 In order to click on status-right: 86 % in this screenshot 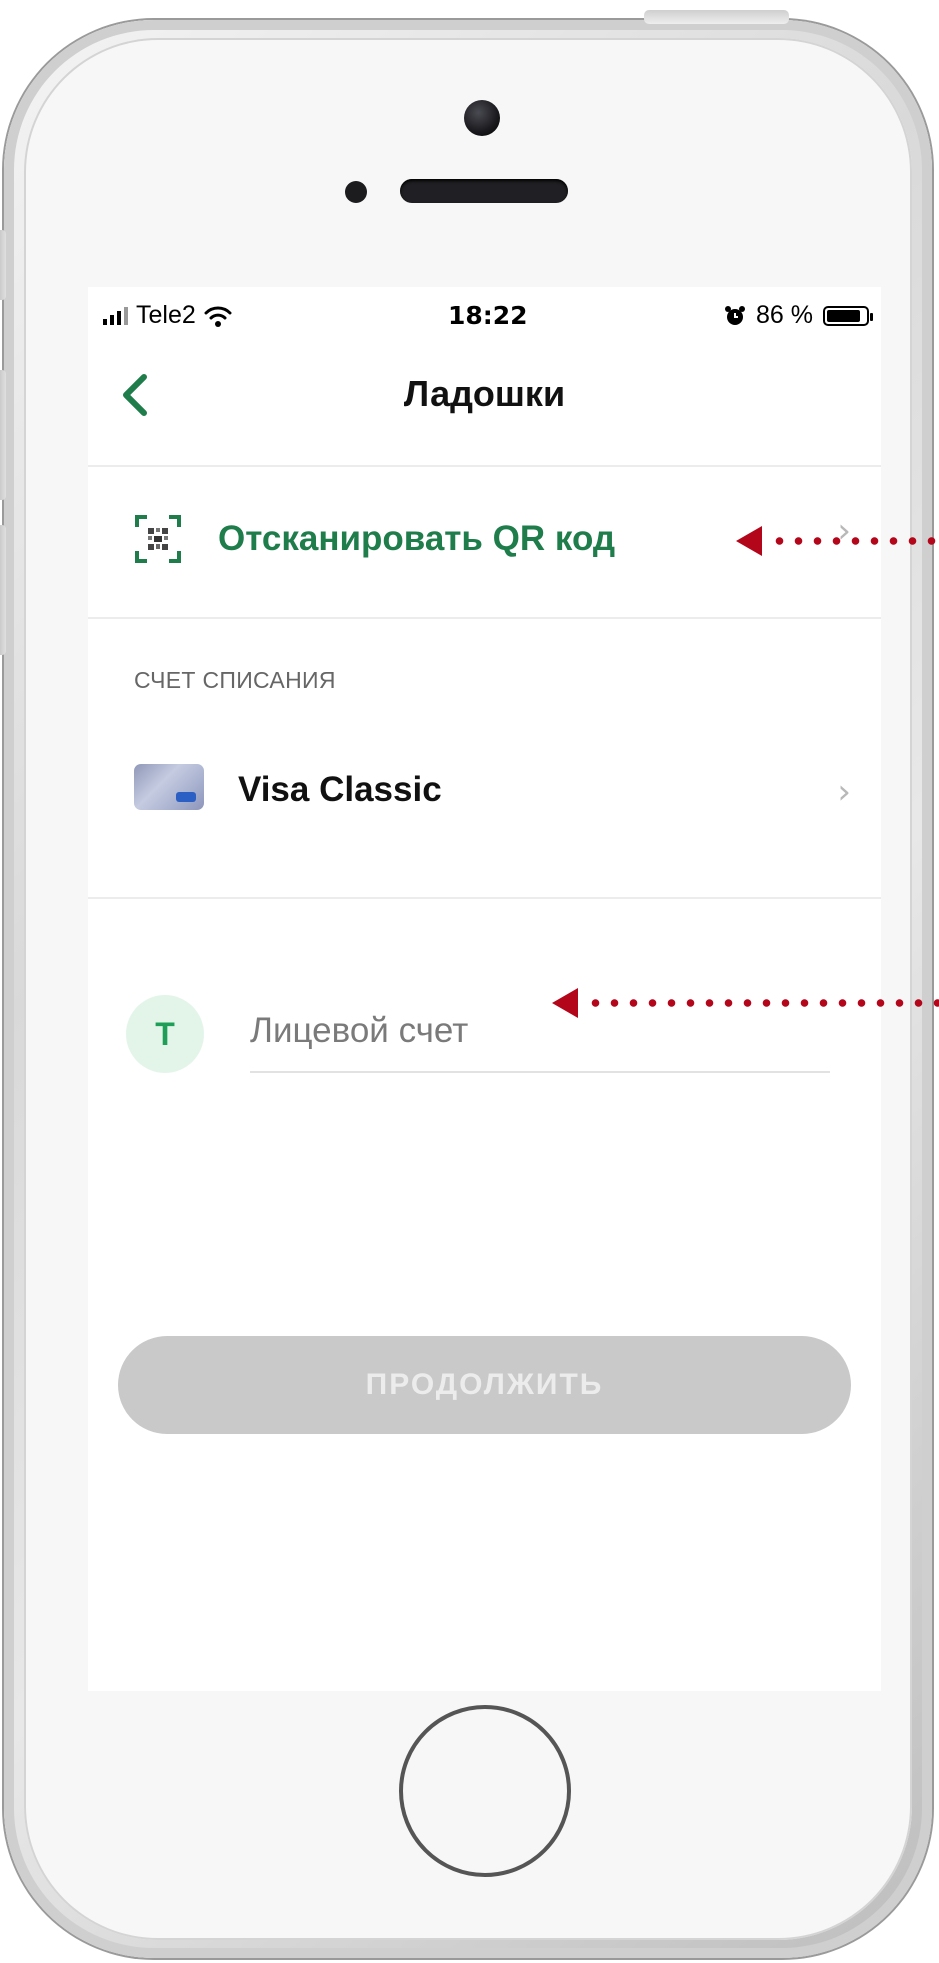, I will do `click(798, 315)`.